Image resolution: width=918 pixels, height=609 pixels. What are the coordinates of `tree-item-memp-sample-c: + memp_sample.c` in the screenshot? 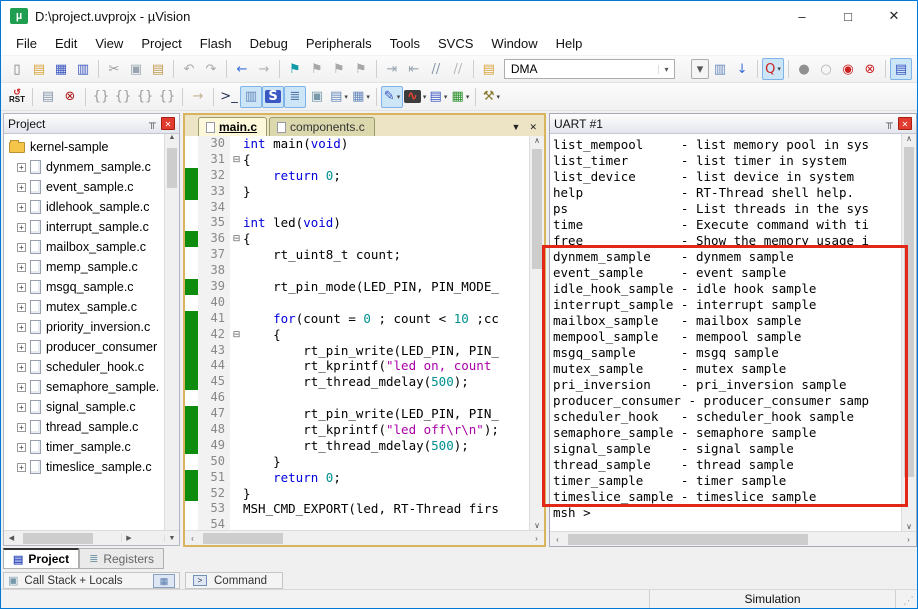 It's located at (91, 267).